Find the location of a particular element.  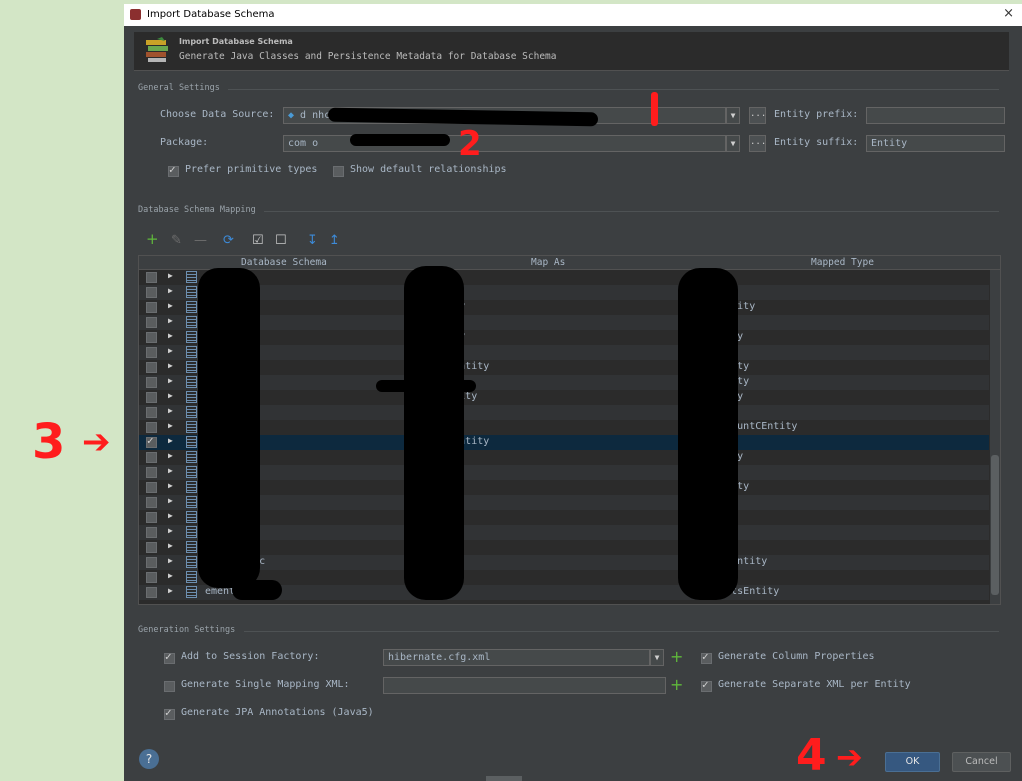

table-row: ▶CEntitytyCEntity is located at coordinates (564, 457).